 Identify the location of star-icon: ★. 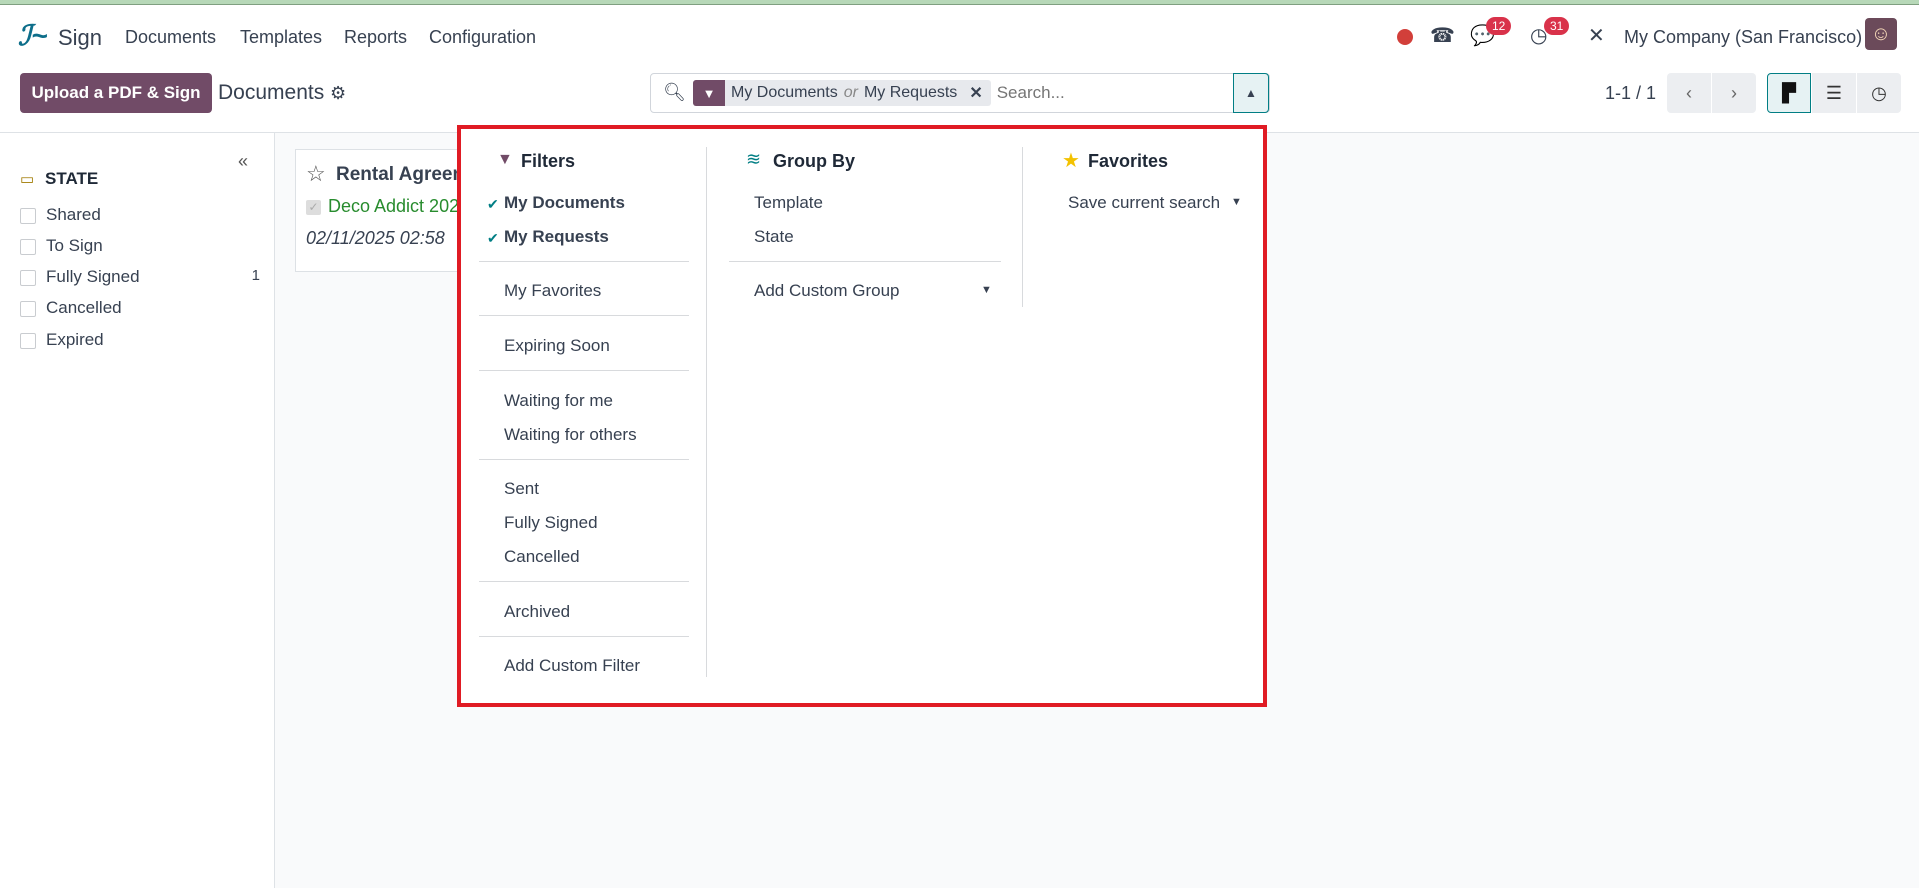
(1071, 161).